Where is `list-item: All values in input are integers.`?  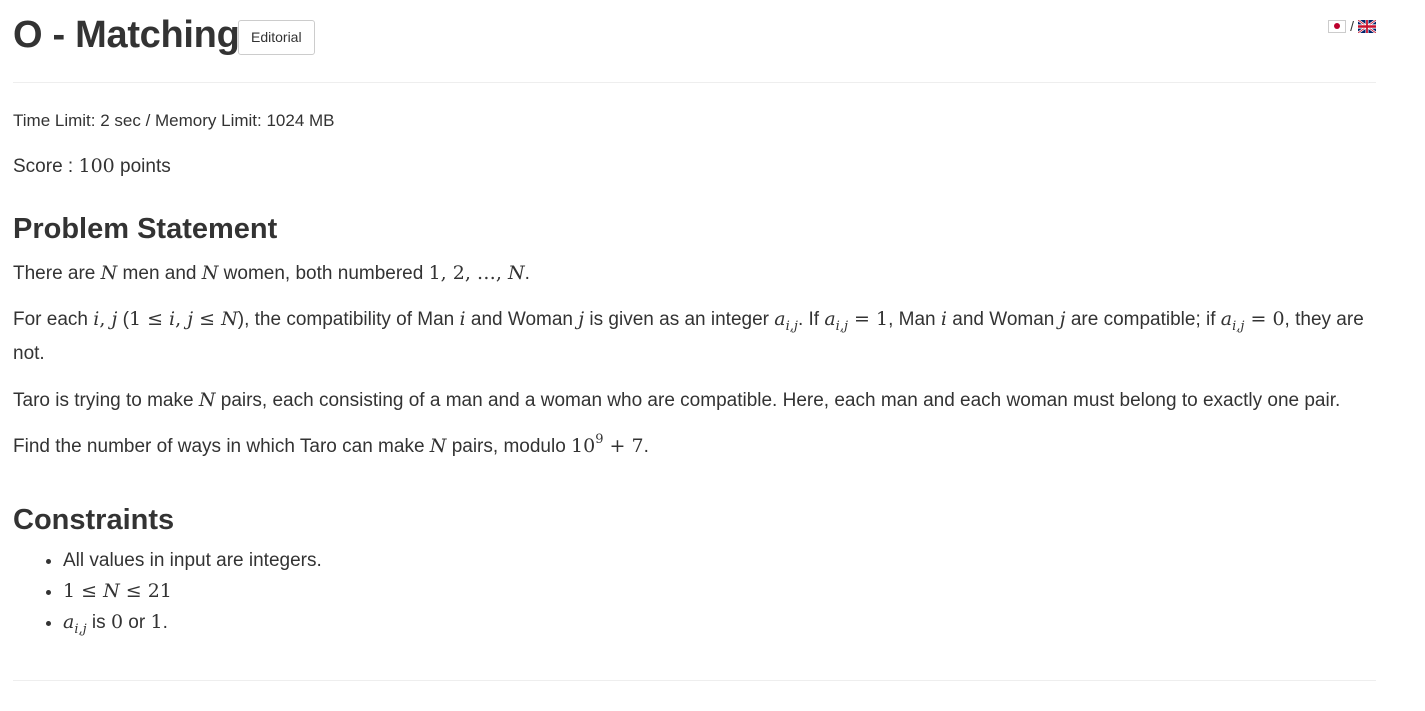 list-item: All values in input are integers. is located at coordinates (192, 561).